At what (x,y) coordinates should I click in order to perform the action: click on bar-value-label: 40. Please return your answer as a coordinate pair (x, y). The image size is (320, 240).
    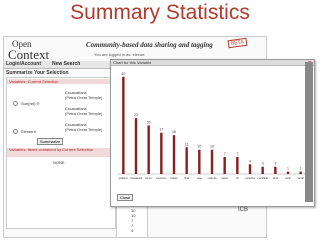
    Looking at the image, I should click on (123, 74).